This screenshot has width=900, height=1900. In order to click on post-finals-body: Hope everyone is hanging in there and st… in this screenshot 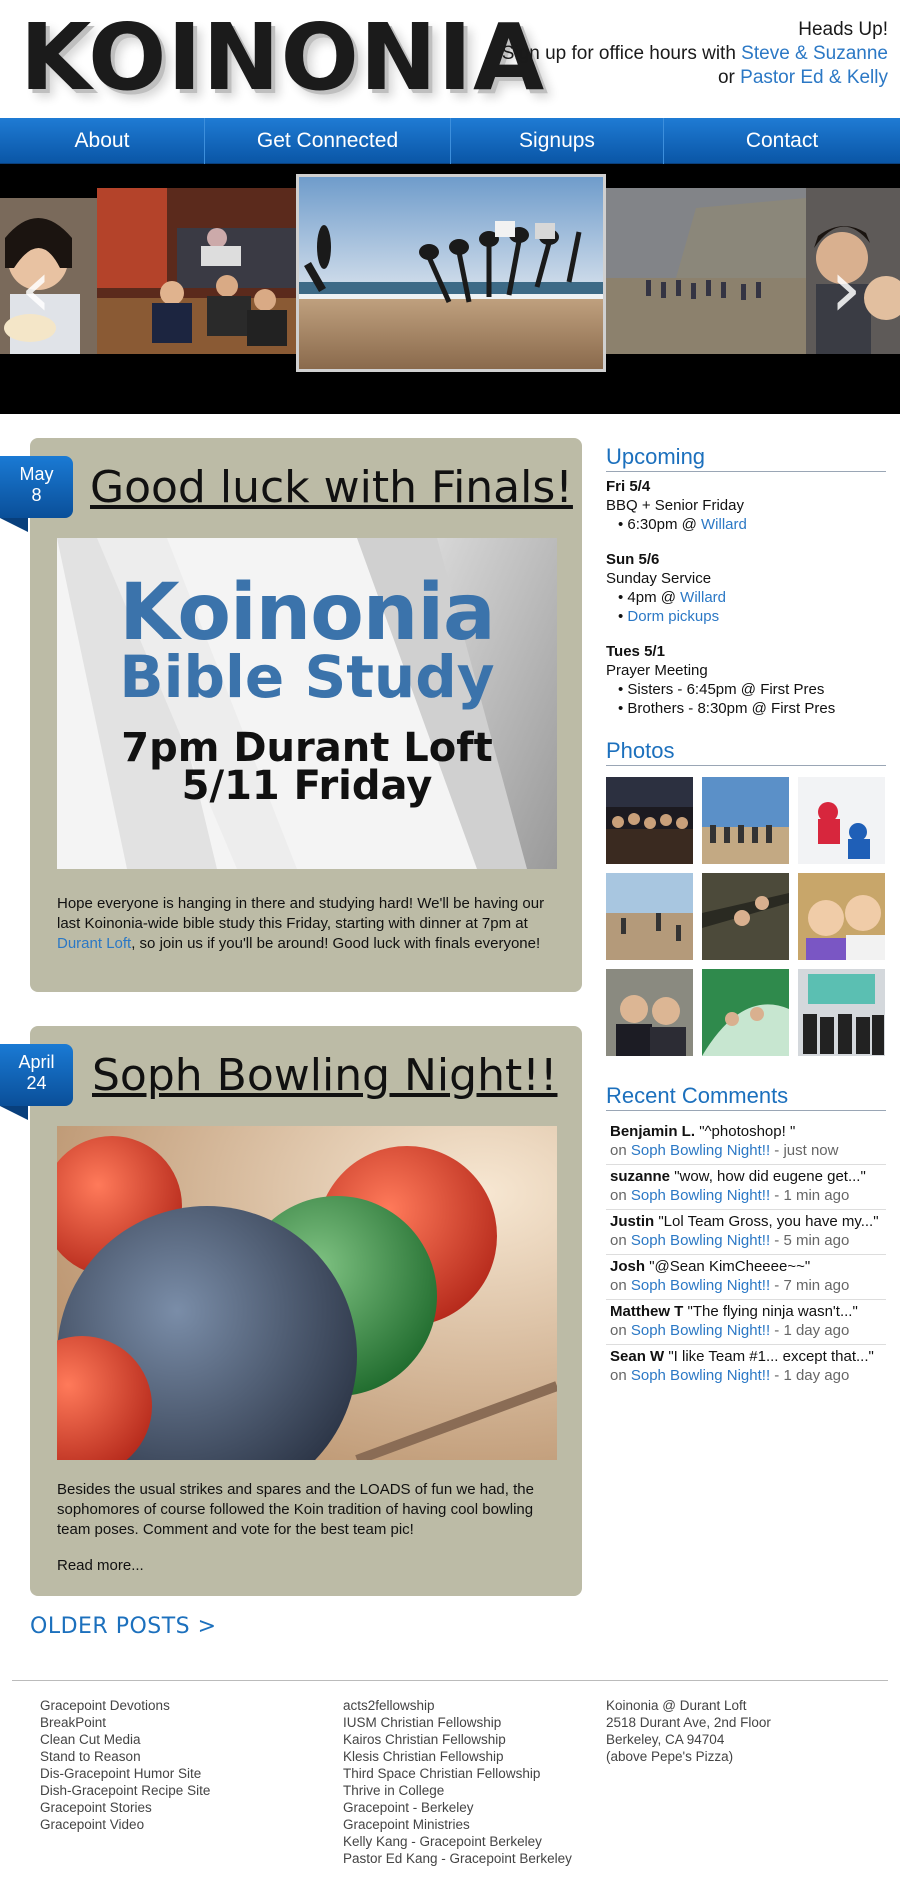, I will do `click(301, 923)`.